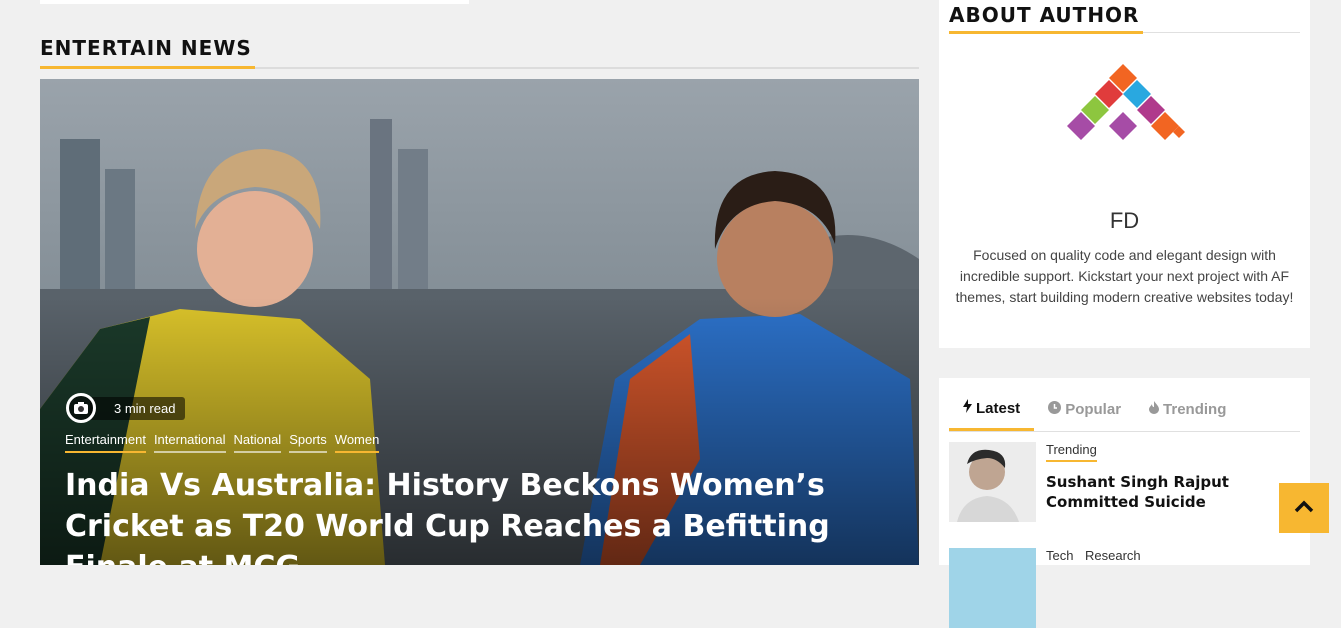 This screenshot has width=1341, height=628. Describe the element at coordinates (1154, 409) in the screenshot. I see `flame-icon` at that location.